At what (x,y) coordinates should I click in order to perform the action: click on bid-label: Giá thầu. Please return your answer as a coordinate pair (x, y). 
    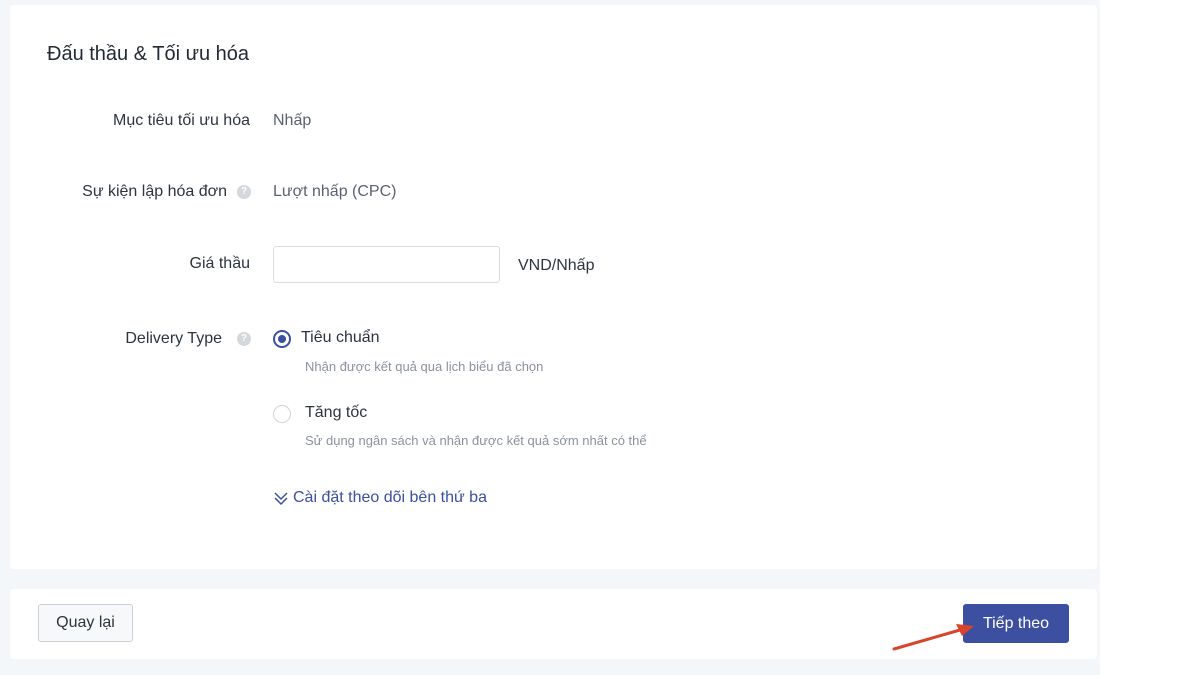
    Looking at the image, I should click on (219, 263).